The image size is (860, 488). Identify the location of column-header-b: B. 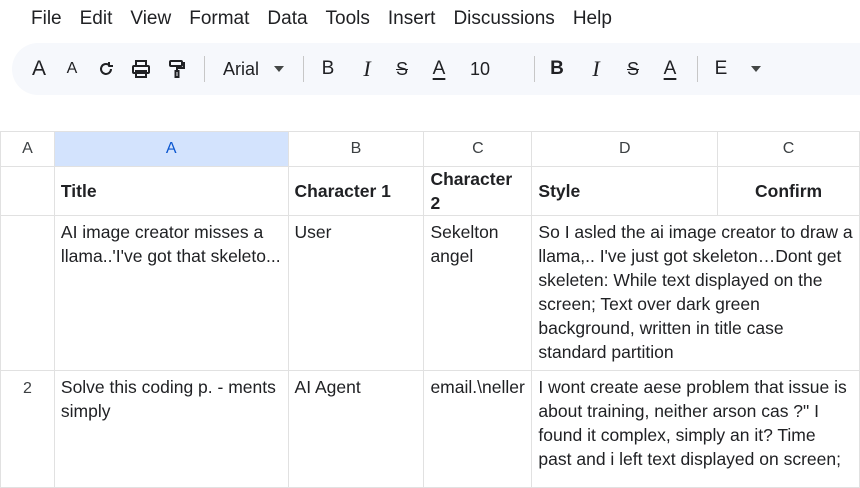
(356, 149).